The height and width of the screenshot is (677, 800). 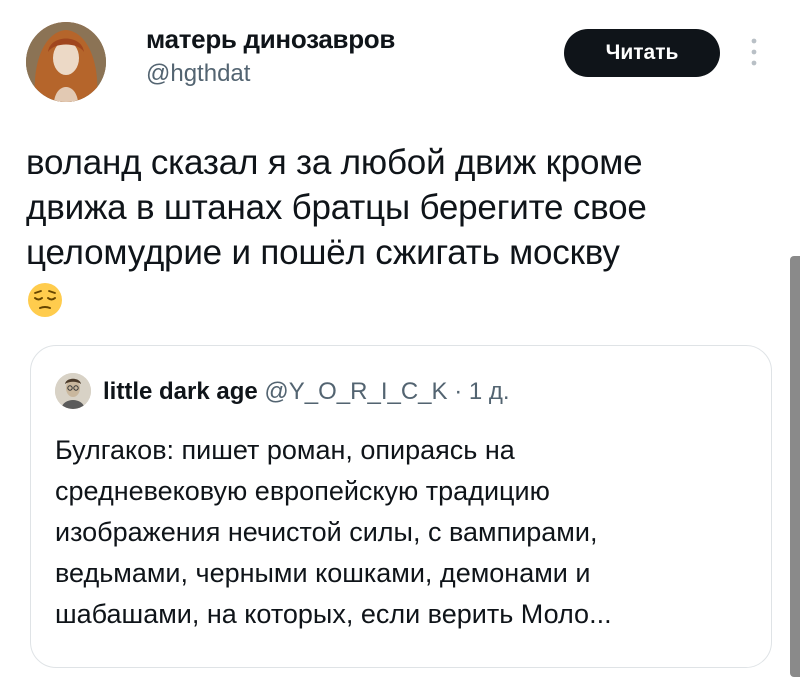 I want to click on quoted-text-line: средневековую европейскую традицию, so click(x=302, y=491).